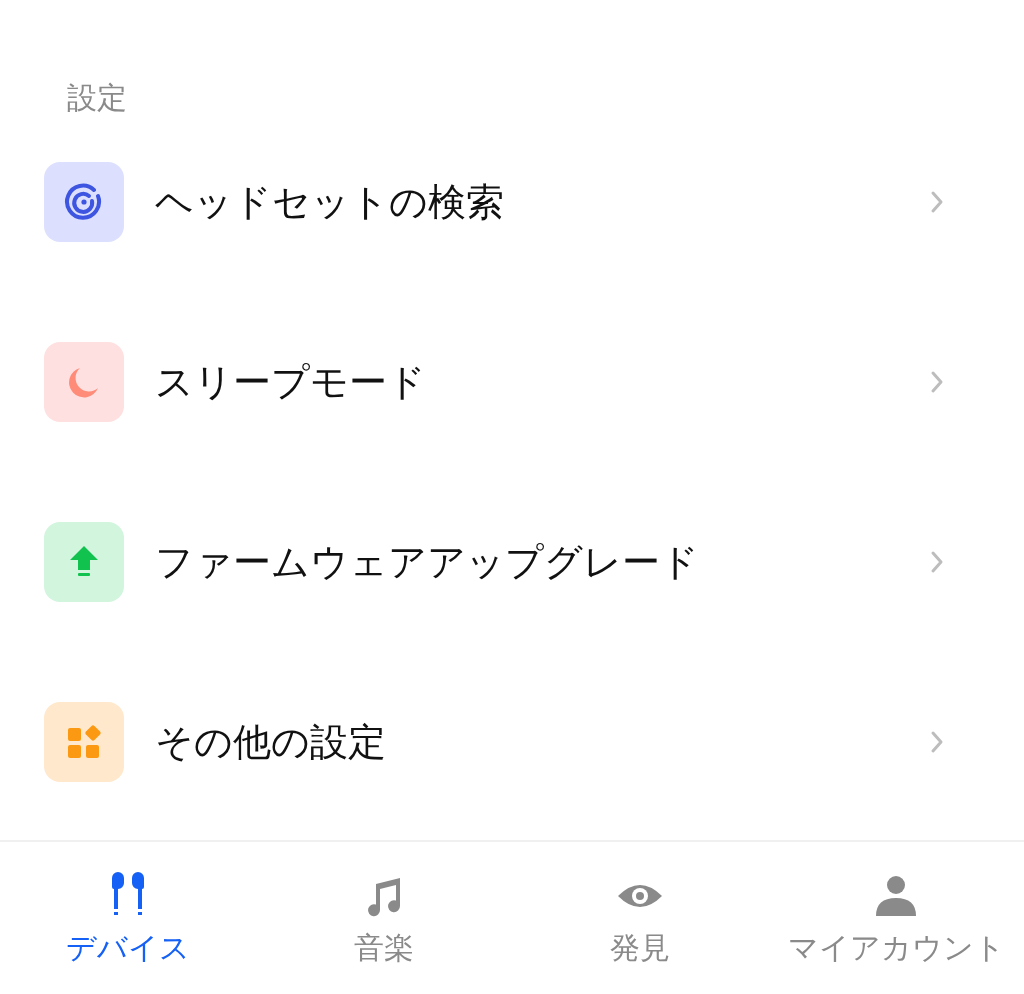 This screenshot has height=994, width=1024. Describe the element at coordinates (84, 202) in the screenshot. I see `radar-icon` at that location.